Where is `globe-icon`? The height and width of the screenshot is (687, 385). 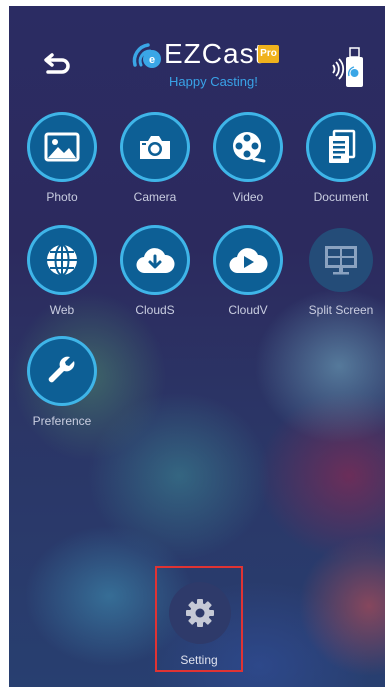
globe-icon is located at coordinates (62, 260).